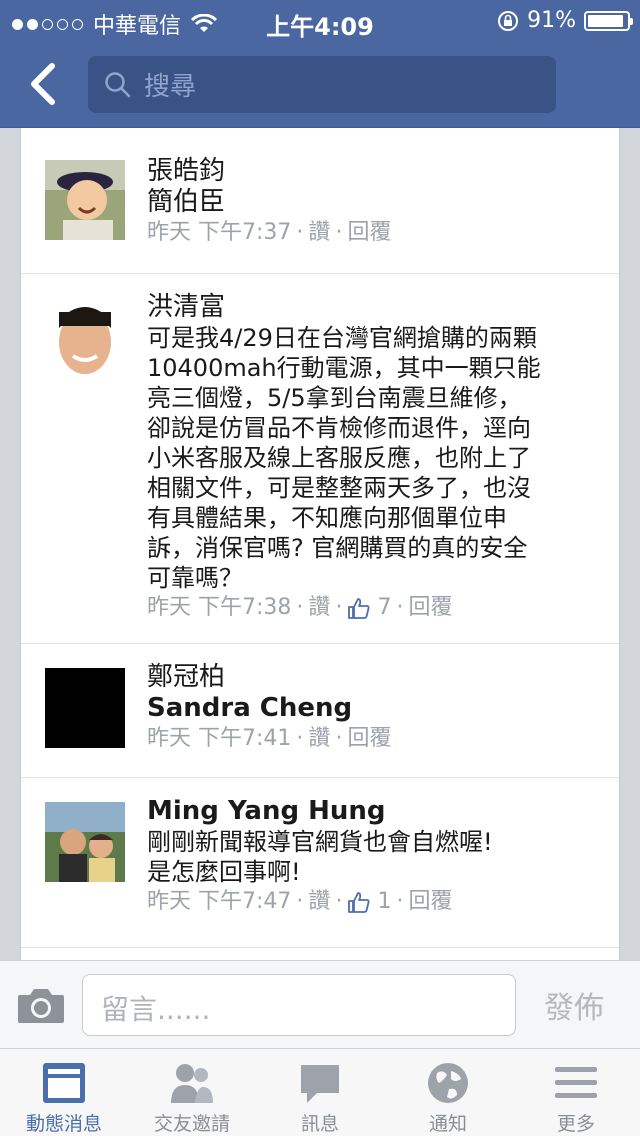 The height and width of the screenshot is (1136, 640). I want to click on comment-author: 洪清富, so click(373, 307).